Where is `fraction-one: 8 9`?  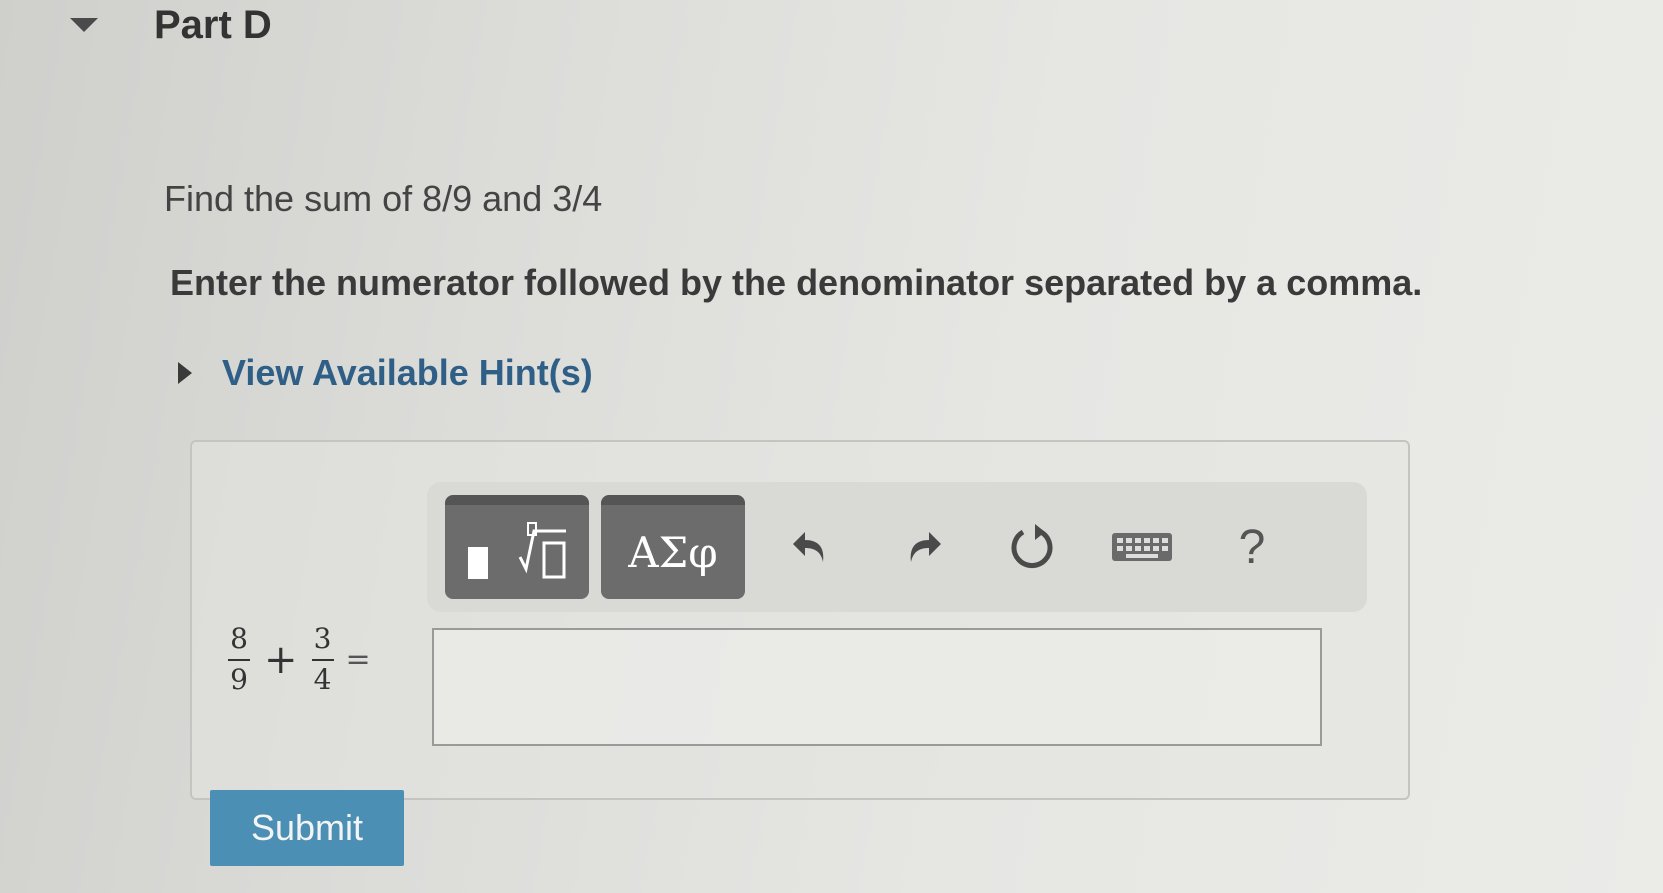
fraction-one: 8 9 is located at coordinates (239, 659).